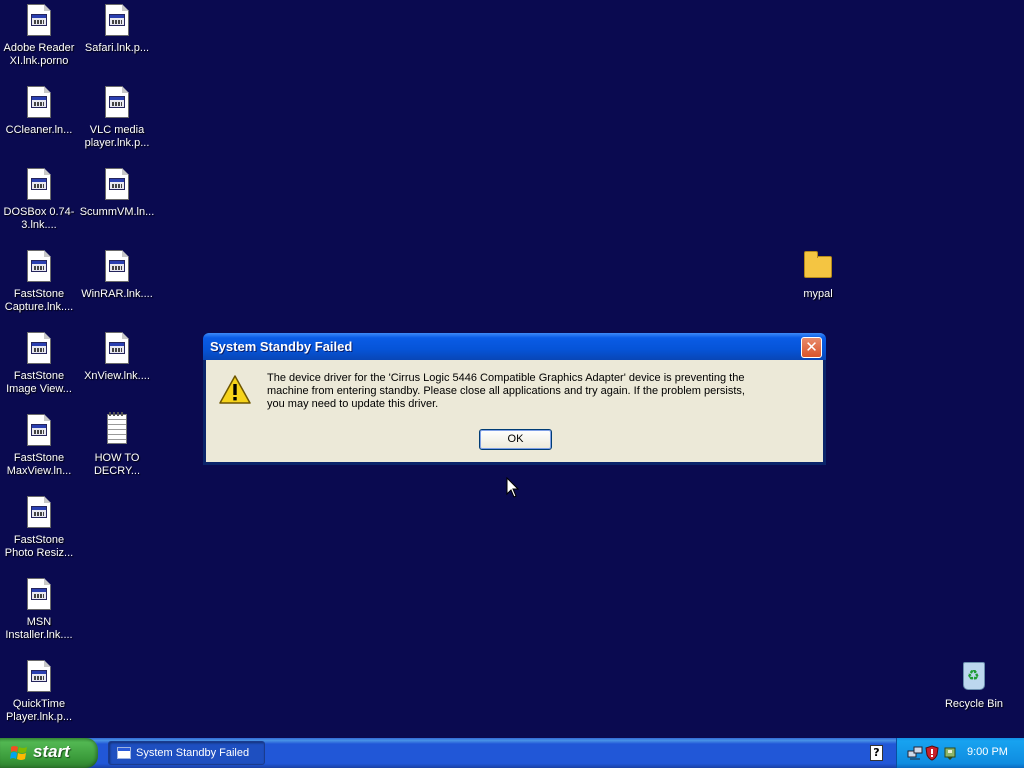  I want to click on recycle-bin-icon: ♻, so click(974, 676).